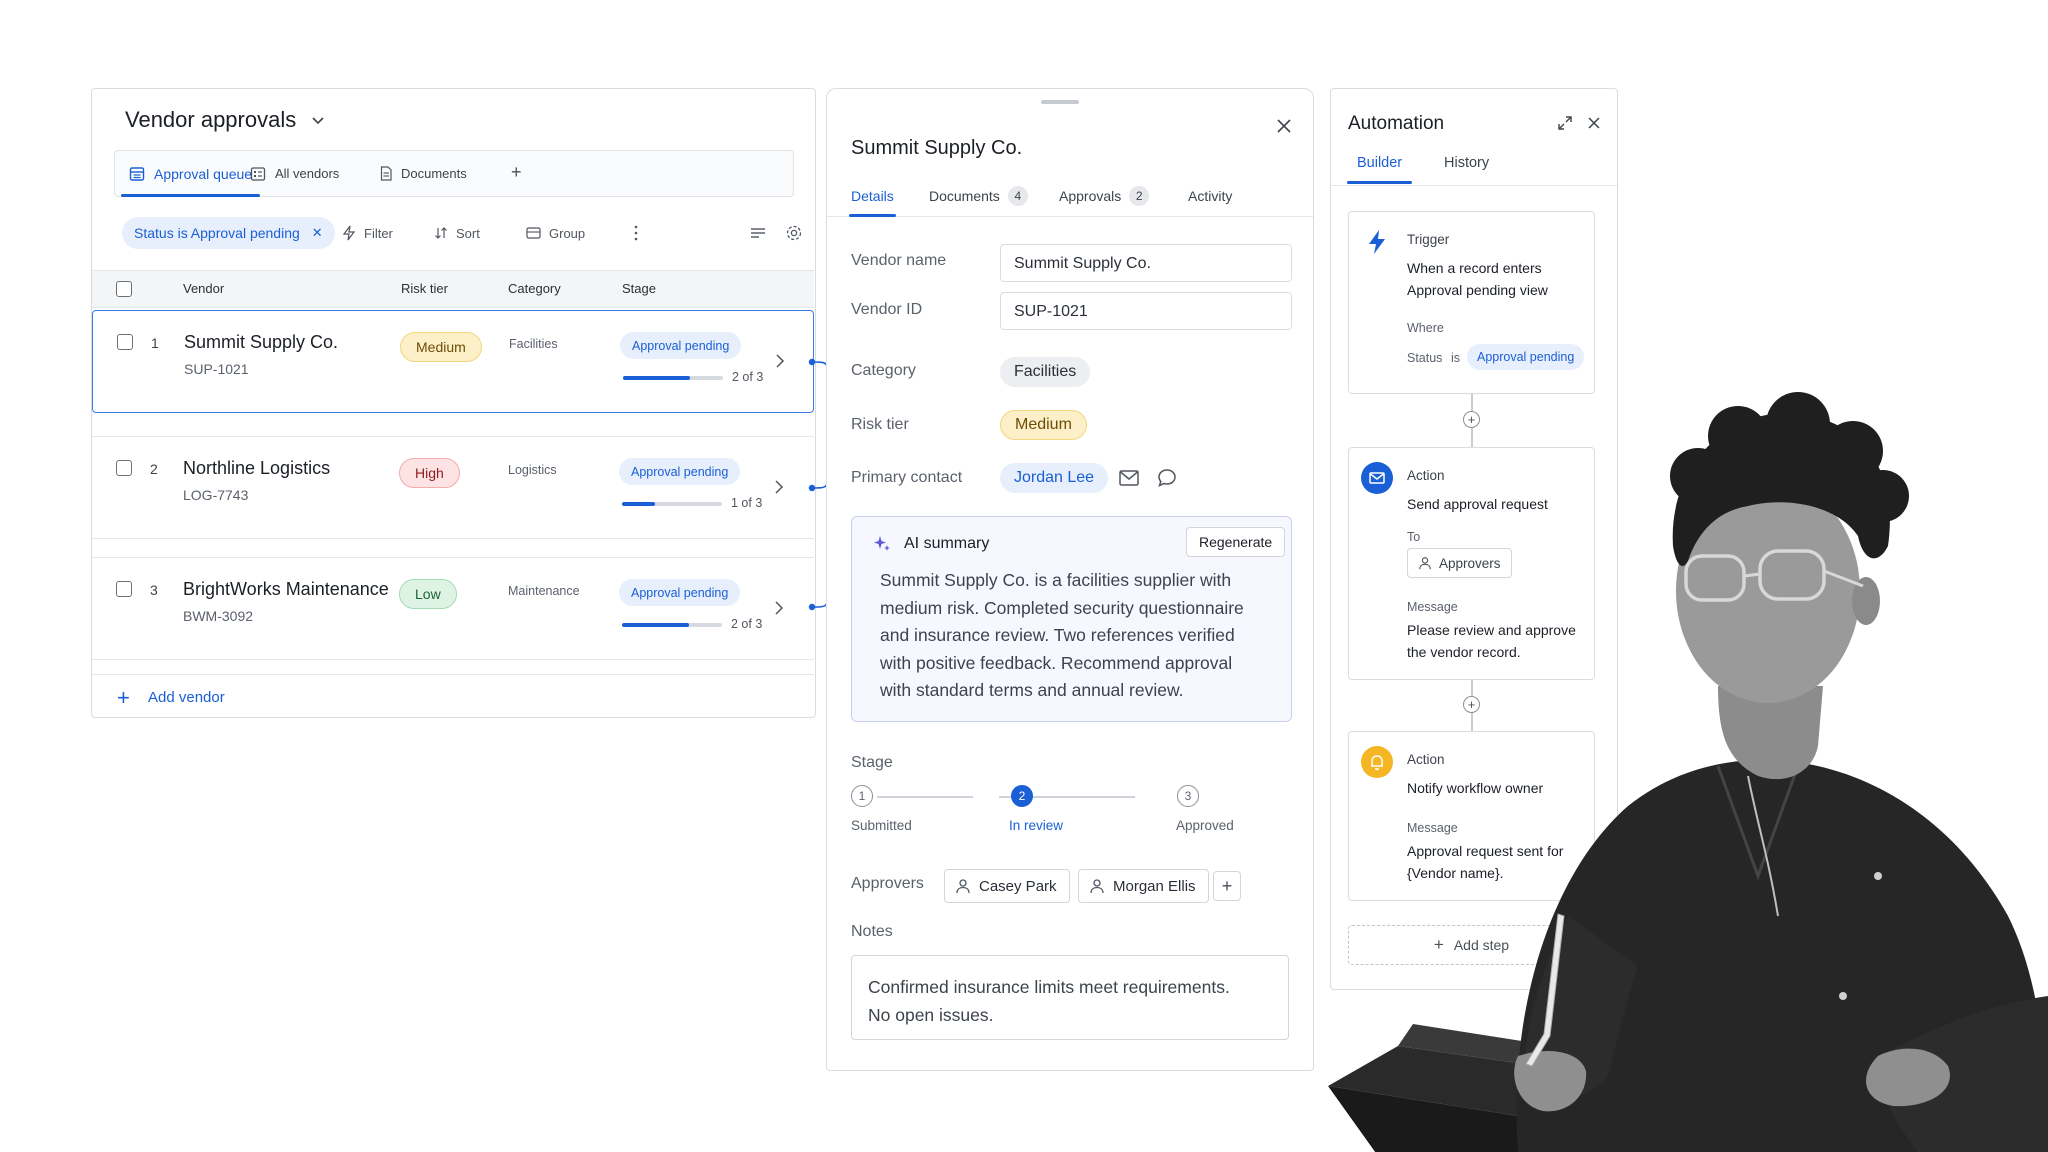 The width and height of the screenshot is (2048, 1152). What do you see at coordinates (349, 233) in the screenshot?
I see `lightning-icon` at bounding box center [349, 233].